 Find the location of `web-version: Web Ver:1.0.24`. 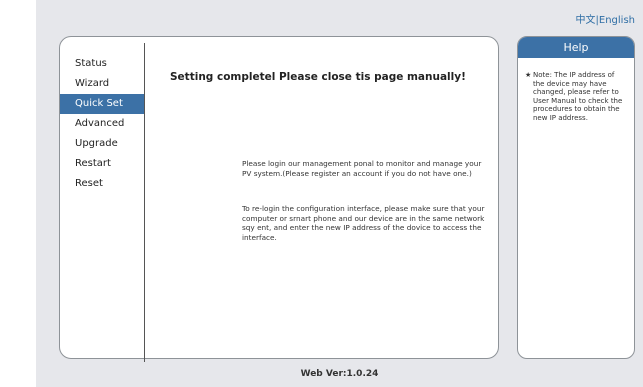

web-version: Web Ver:1.0.24 is located at coordinates (339, 374).